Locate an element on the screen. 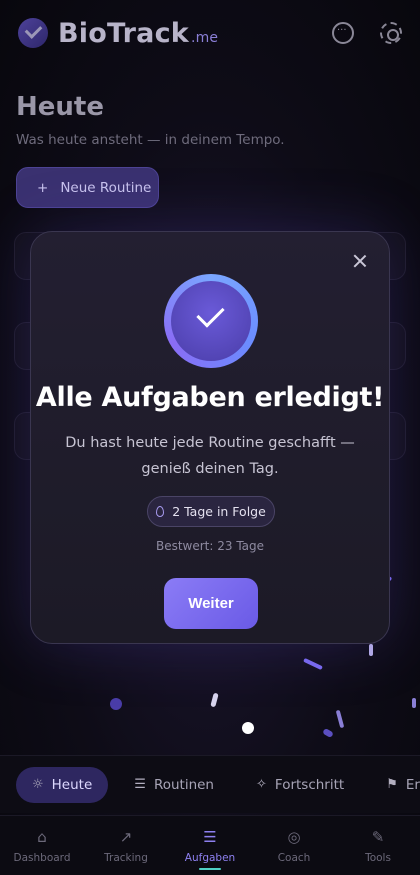 This screenshot has height=875, width=420. nav-label: Aufgaben is located at coordinates (210, 857).